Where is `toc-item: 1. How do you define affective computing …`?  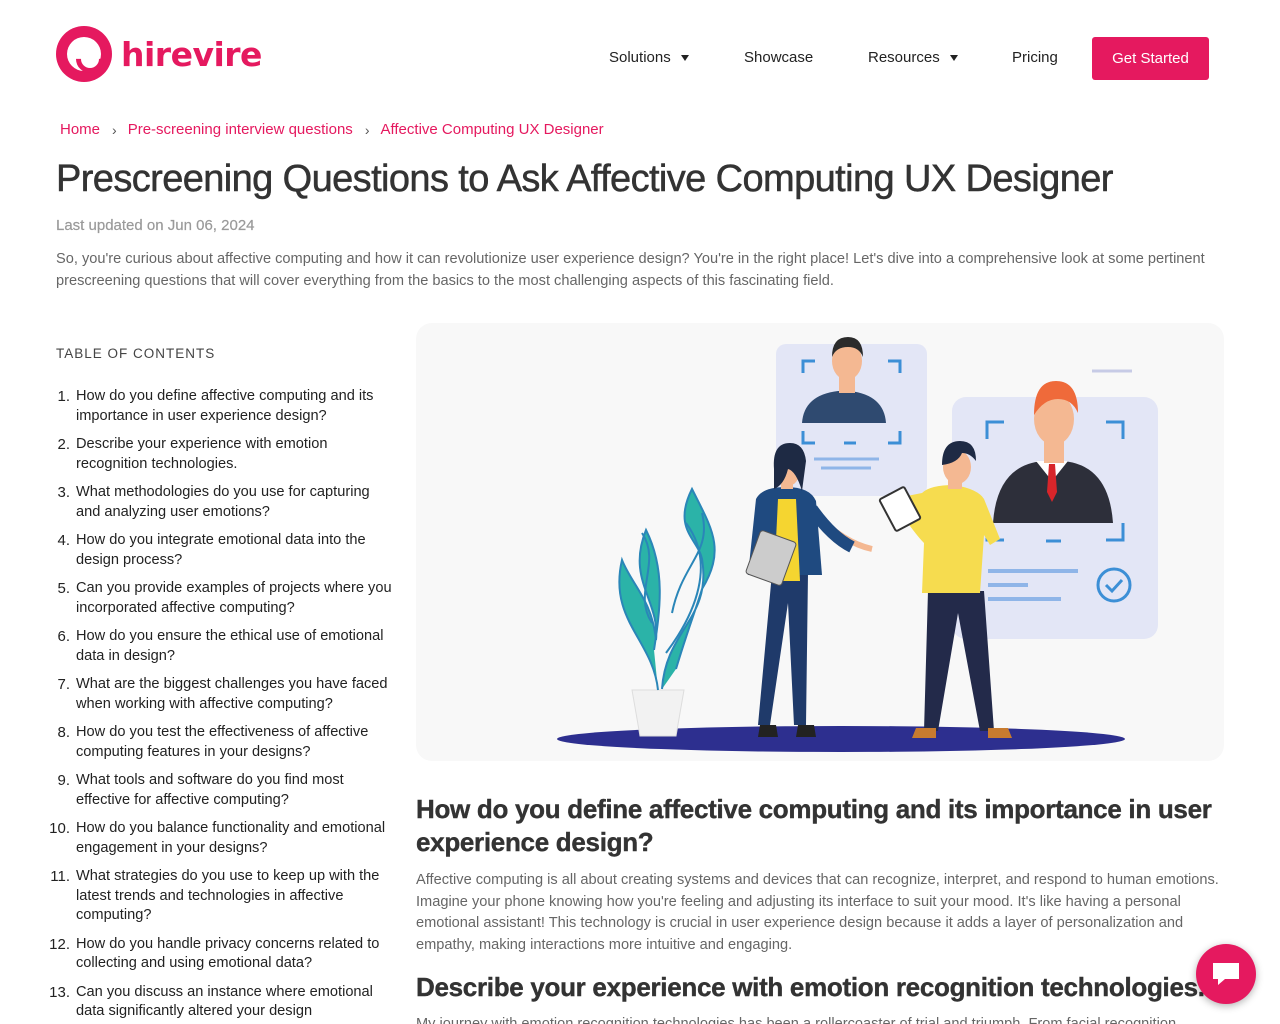 toc-item: 1. How do you define affective computing … is located at coordinates (226, 406).